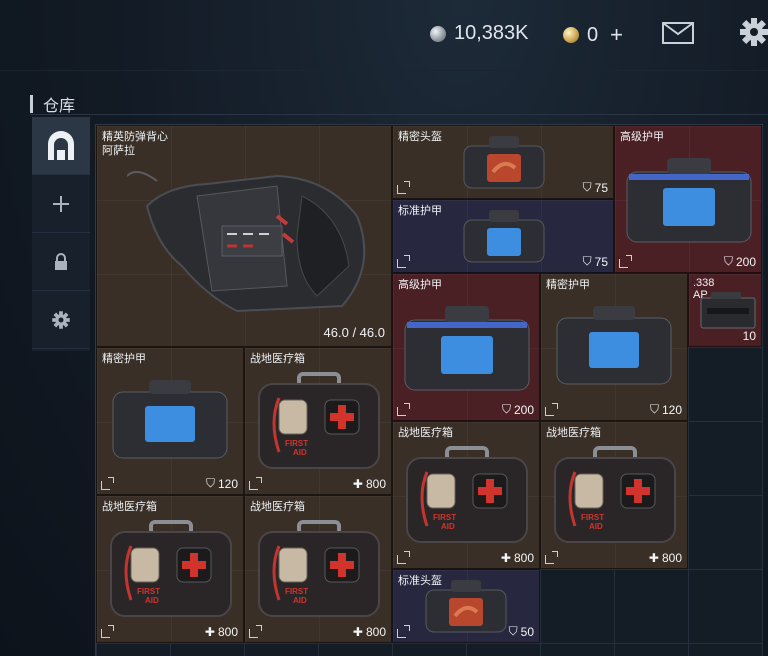 The width and height of the screenshot is (768, 656). What do you see at coordinates (503, 236) in the screenshot?
I see `item-standard-armor: 标准护甲 ⛉ 75` at bounding box center [503, 236].